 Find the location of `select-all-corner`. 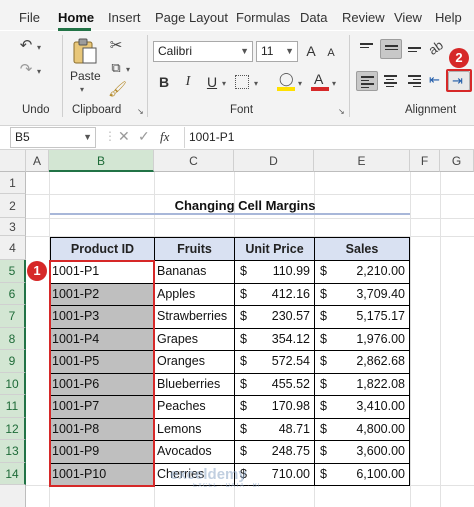

select-all-corner is located at coordinates (13, 161).